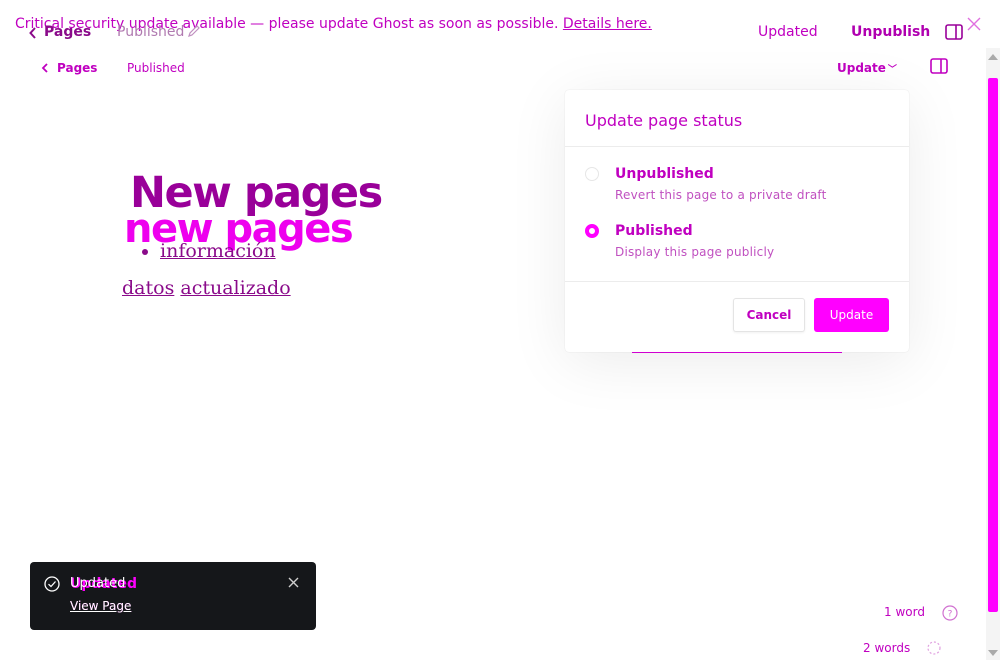  Describe the element at coordinates (52, 584) in the screenshot. I see `check-circle-icon` at that location.